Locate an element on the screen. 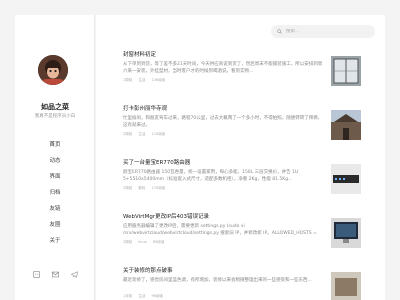 The width and height of the screenshot is (400, 300). nav-item-friend-circle: 友圈 is located at coordinates (55, 225).